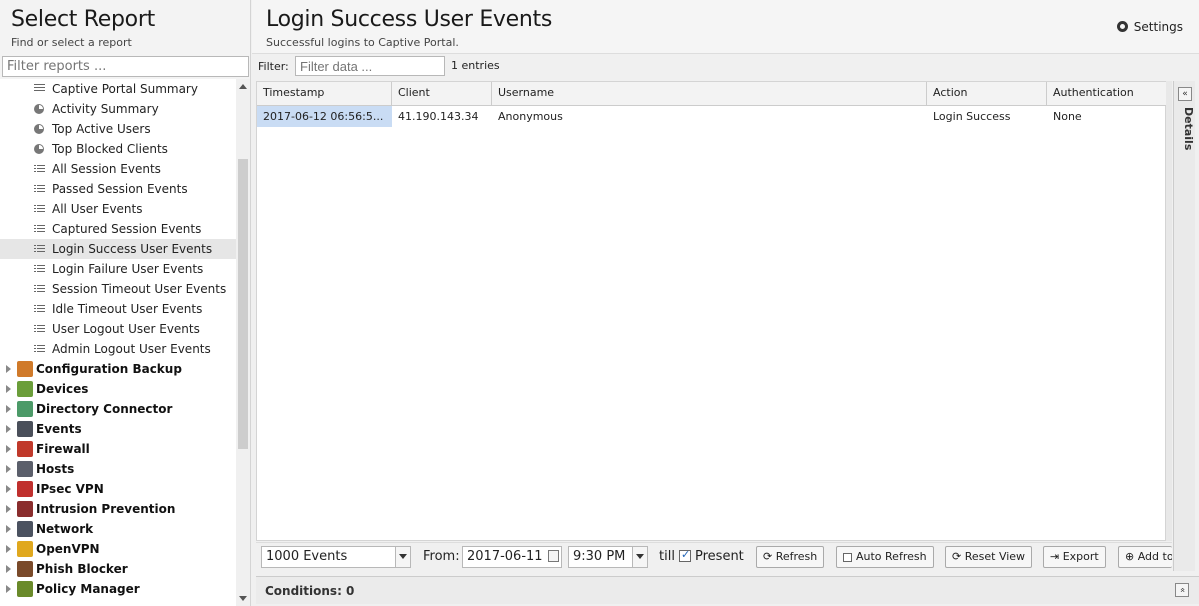 This screenshot has width=1199, height=606. What do you see at coordinates (118, 589) in the screenshot?
I see `report-category: Policy Manager` at bounding box center [118, 589].